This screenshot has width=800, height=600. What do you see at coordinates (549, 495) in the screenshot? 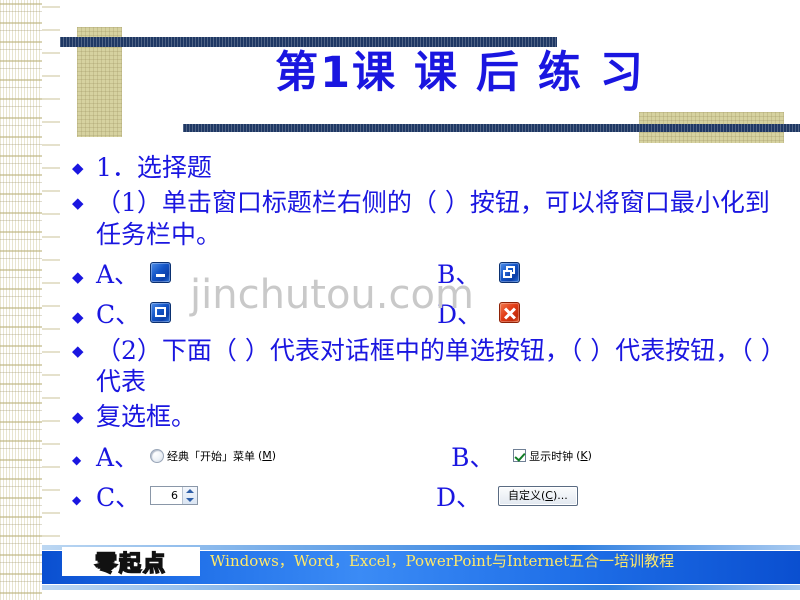
I see `customize-button-mnemonic: C` at bounding box center [549, 495].